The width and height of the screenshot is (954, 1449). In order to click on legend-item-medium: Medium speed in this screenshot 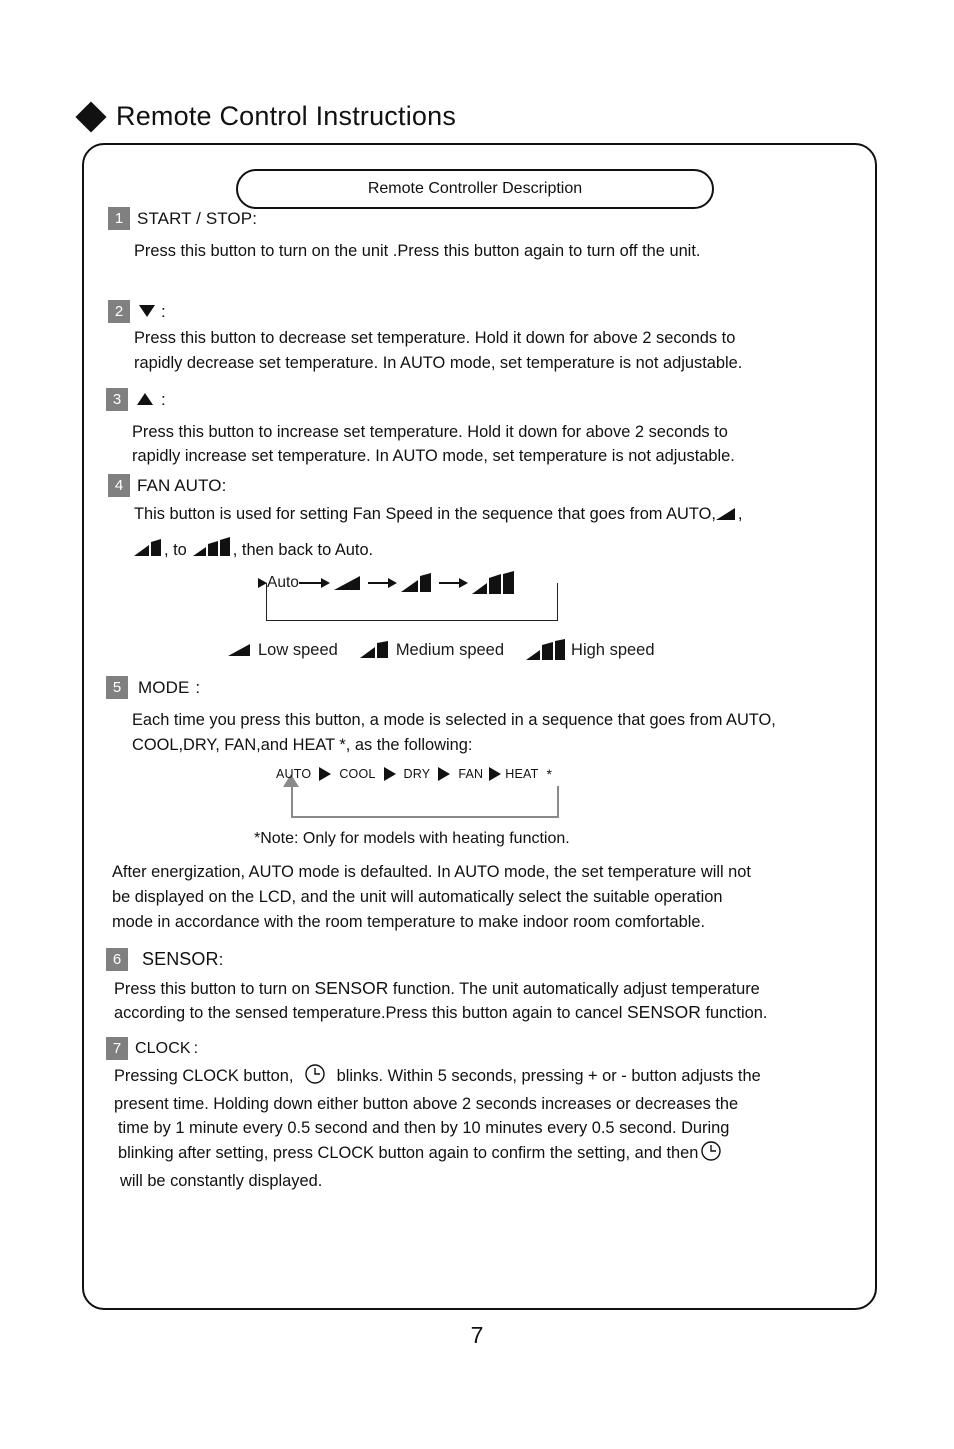, I will do `click(432, 650)`.